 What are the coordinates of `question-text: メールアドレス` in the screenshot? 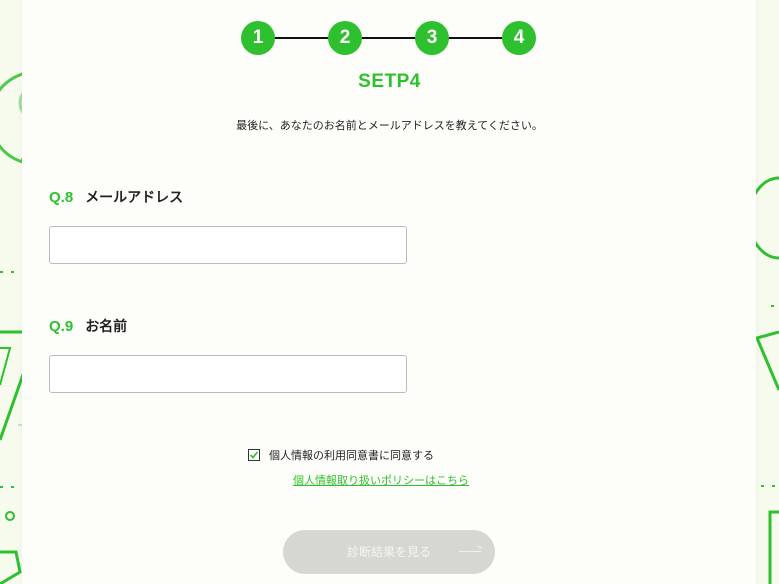 It's located at (134, 198).